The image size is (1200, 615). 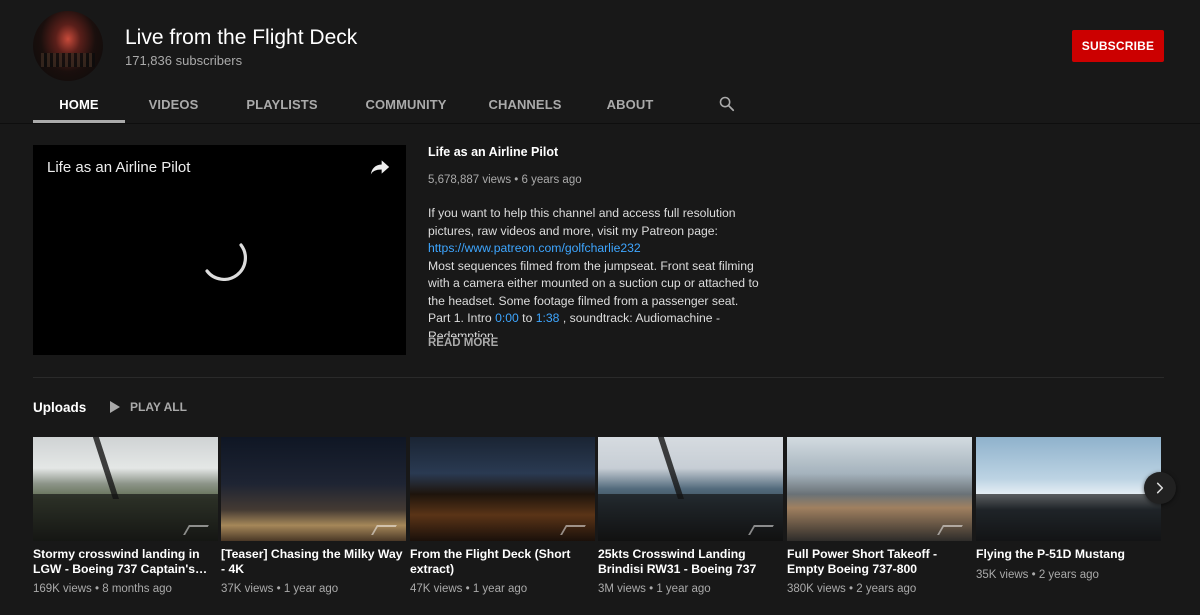 I want to click on timestamp-link: 1:38, so click(x=548, y=318).